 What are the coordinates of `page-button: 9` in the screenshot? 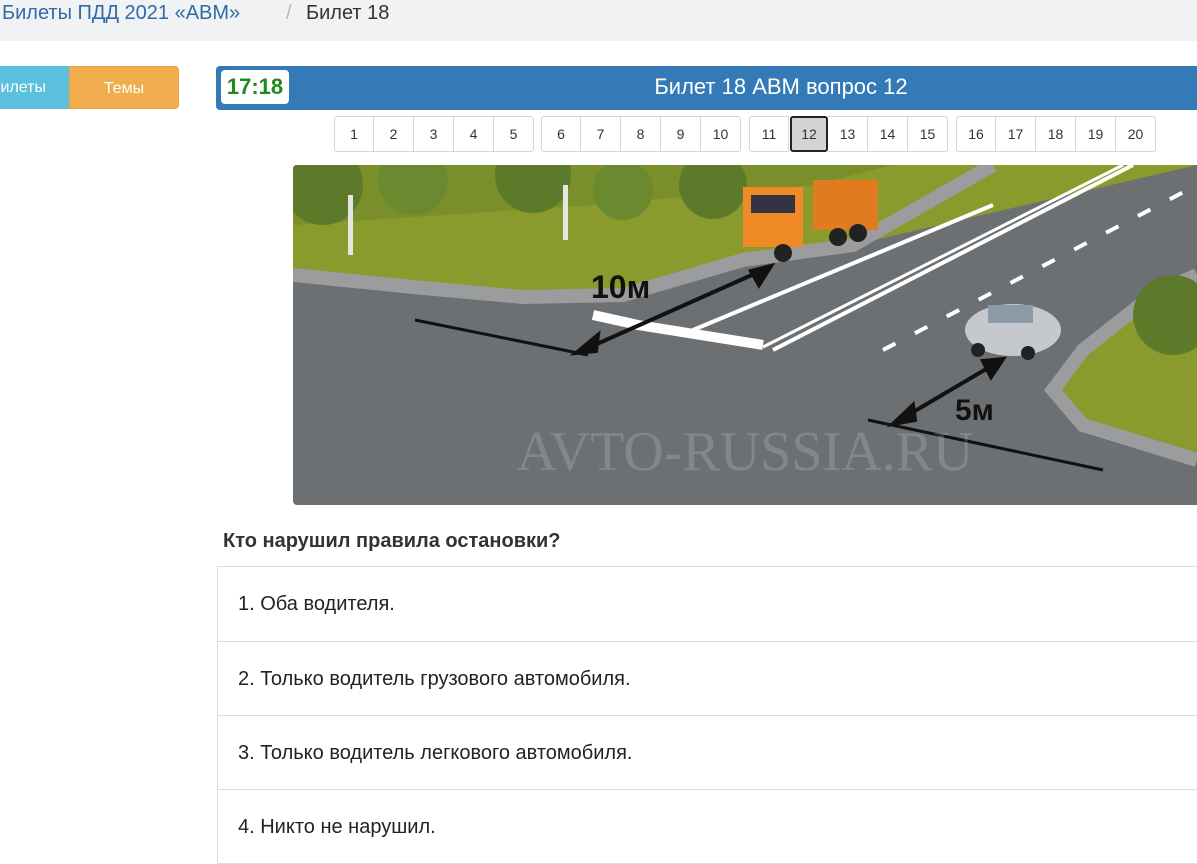 It's located at (681, 134).